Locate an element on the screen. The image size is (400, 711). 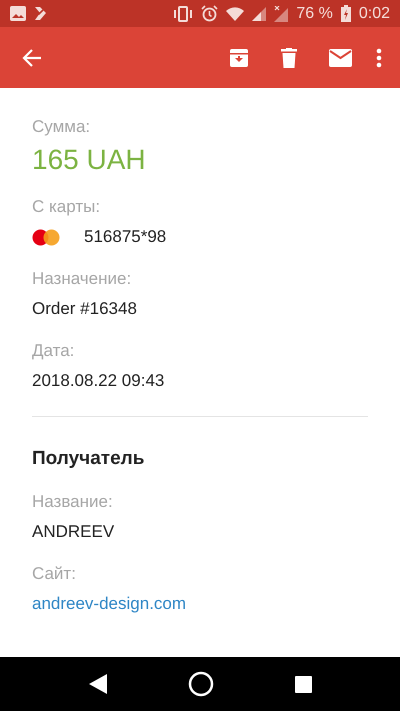
card-logo-icon is located at coordinates (46, 237).